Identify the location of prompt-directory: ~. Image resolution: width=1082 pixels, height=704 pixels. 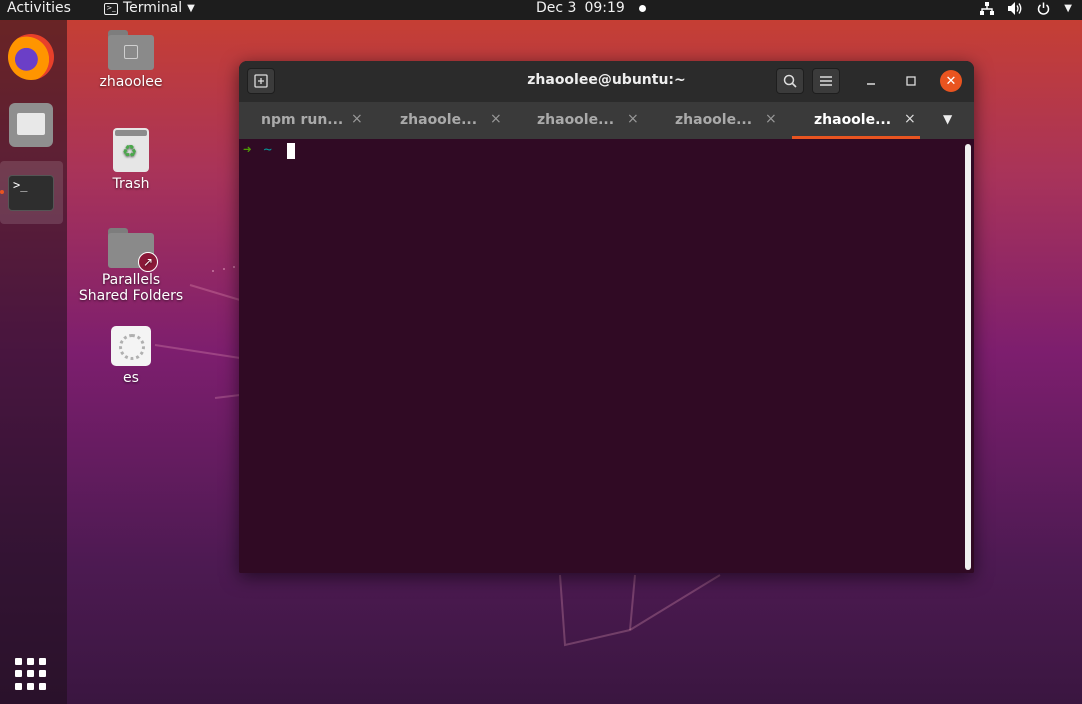
(267, 150).